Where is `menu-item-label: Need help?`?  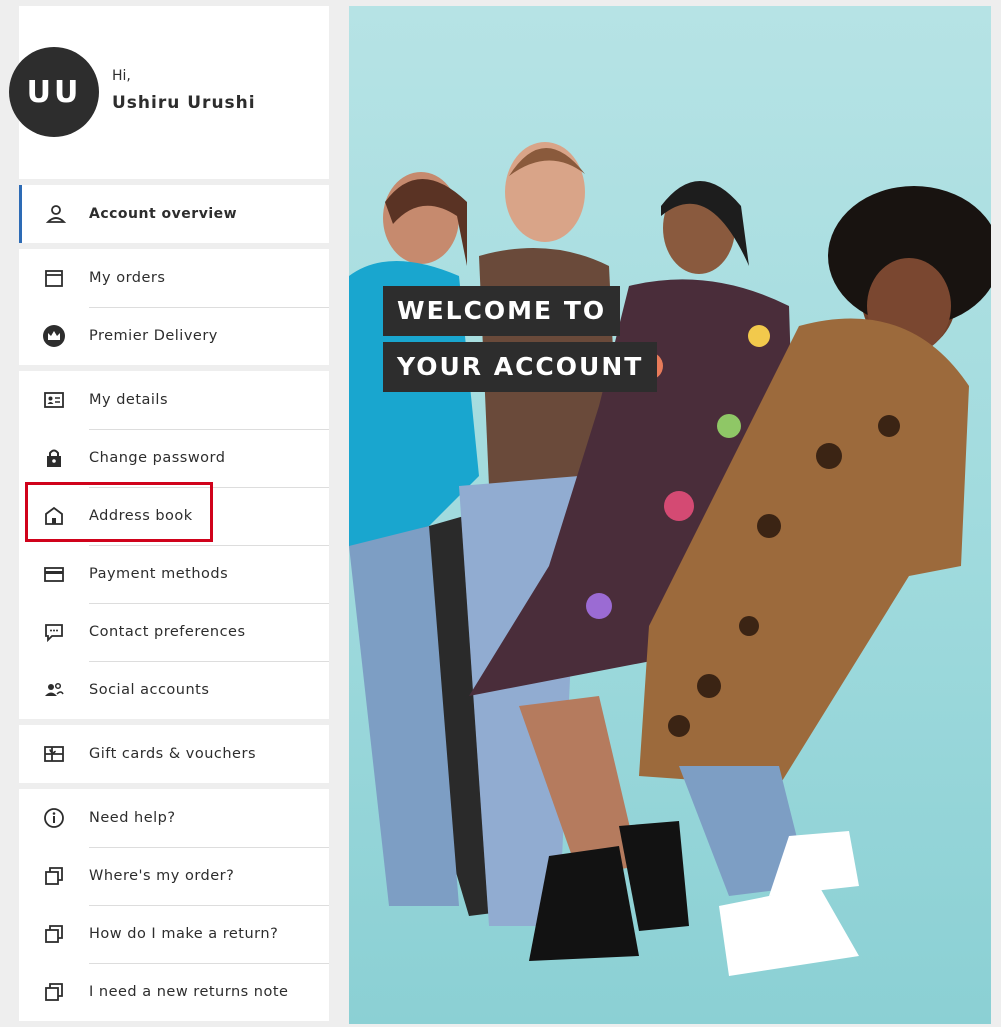
menu-item-label: Need help? is located at coordinates (132, 818).